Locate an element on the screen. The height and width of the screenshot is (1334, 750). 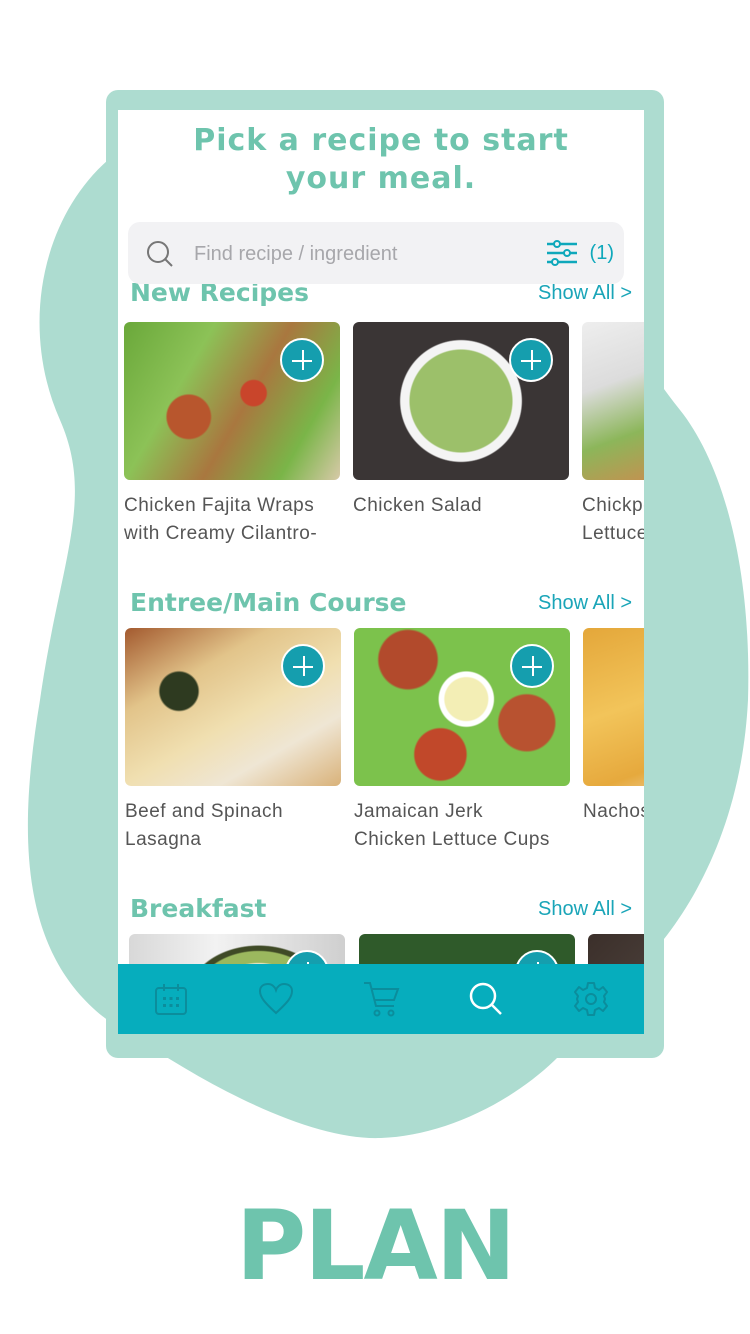
recipe-card: Beef and Spinach Lasagna is located at coordinates (233, 741).